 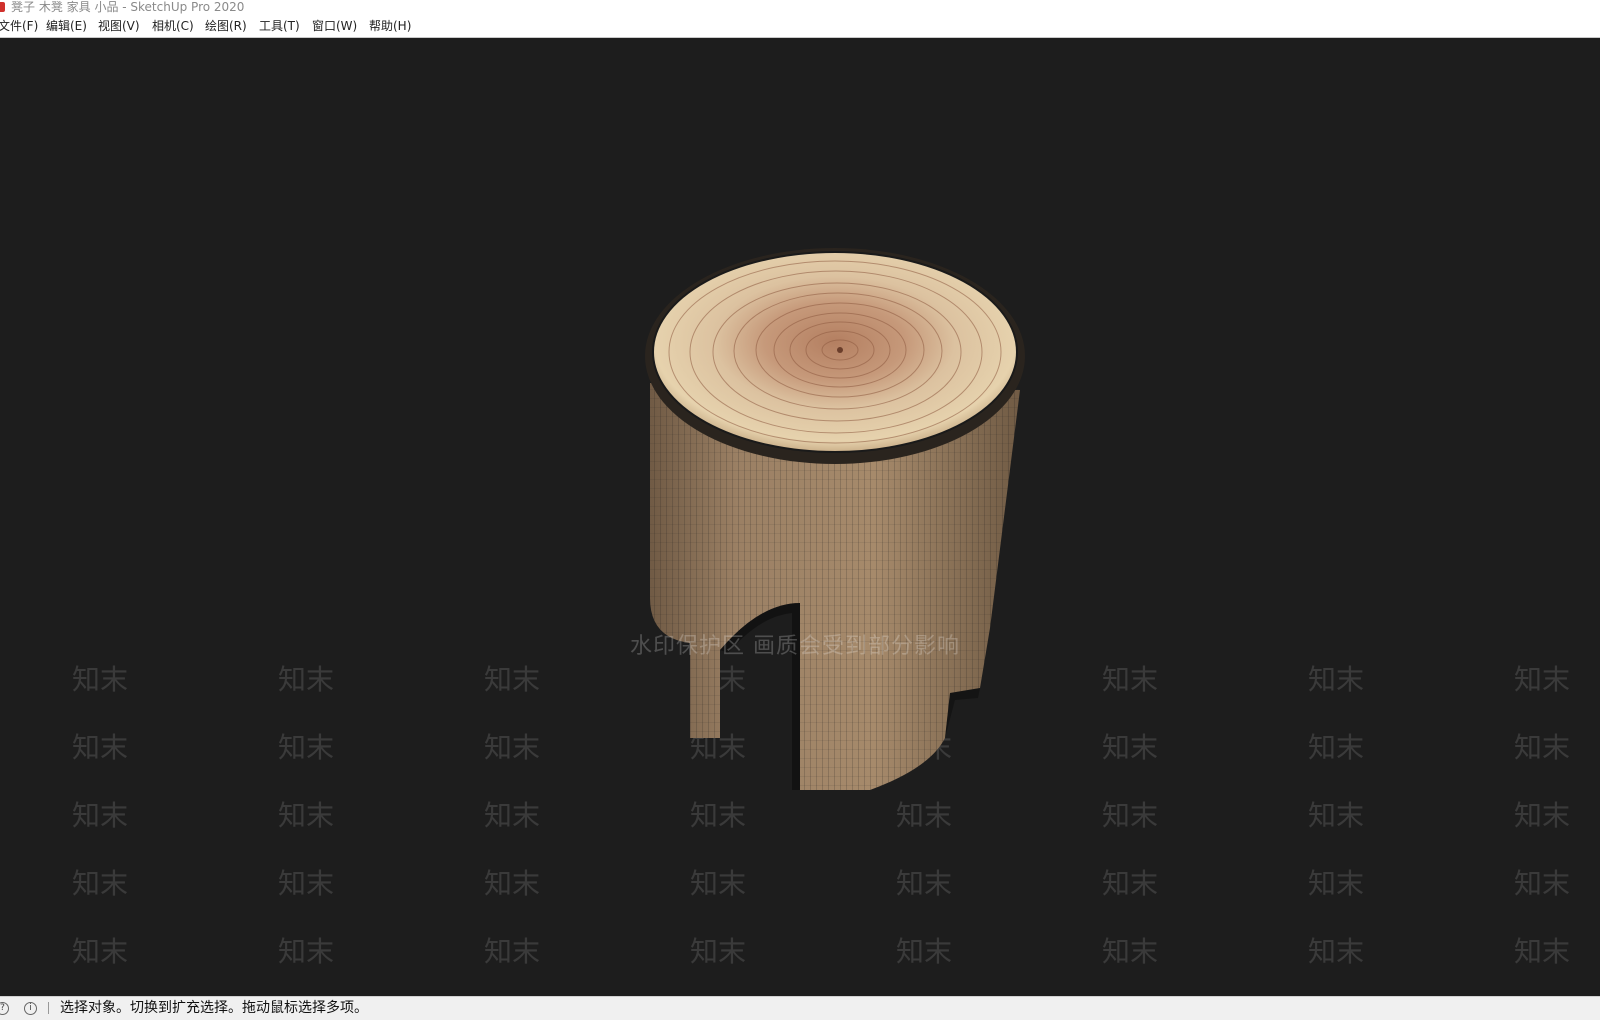 What do you see at coordinates (279, 26) in the screenshot?
I see `menu-tools: 工具(T)` at bounding box center [279, 26].